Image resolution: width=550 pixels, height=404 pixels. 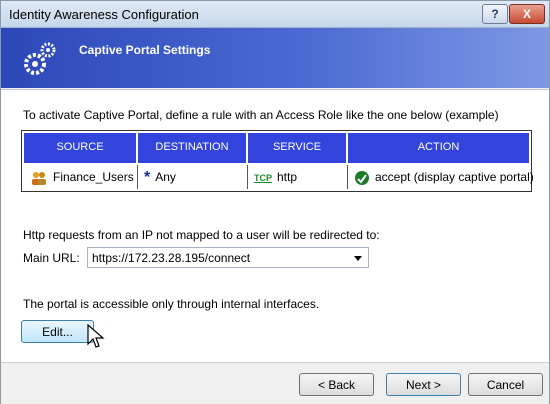 I want to click on column-header-service: SERVICE, so click(x=298, y=148).